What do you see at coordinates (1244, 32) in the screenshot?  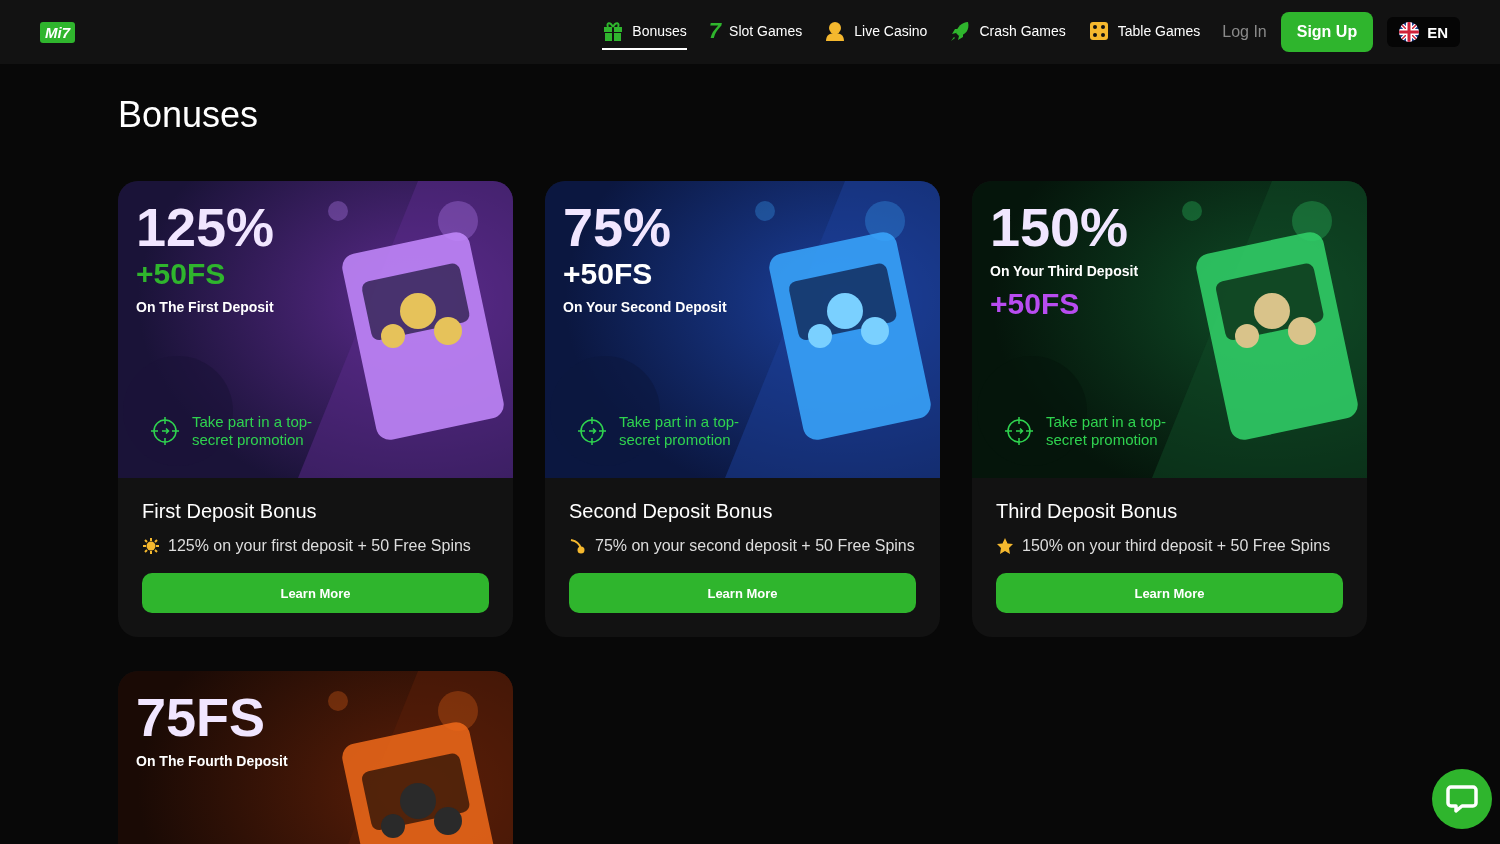 I see `login-link: Log In` at bounding box center [1244, 32].